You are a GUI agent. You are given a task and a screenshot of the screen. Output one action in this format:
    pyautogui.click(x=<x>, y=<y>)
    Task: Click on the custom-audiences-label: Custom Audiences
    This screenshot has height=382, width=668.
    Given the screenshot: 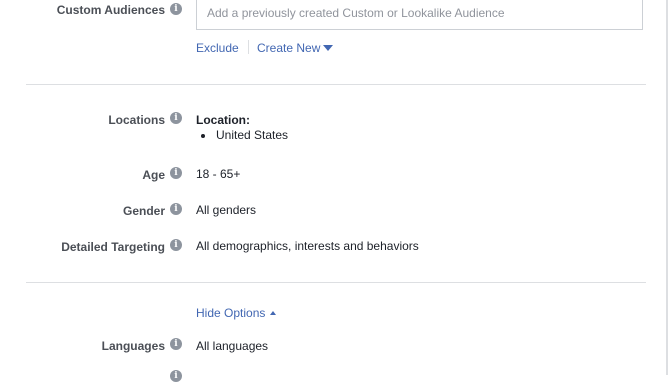 What is the action you would take?
    pyautogui.click(x=110, y=10)
    